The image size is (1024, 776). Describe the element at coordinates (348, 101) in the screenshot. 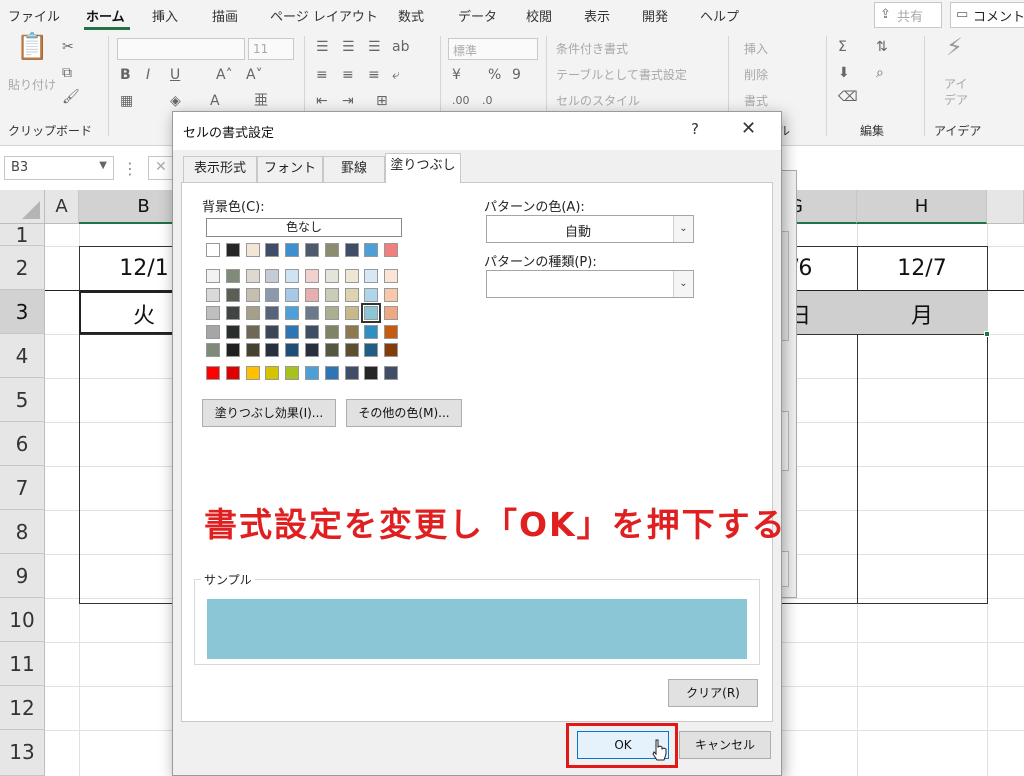

I see `increase-indent-icon: ⇥` at that location.